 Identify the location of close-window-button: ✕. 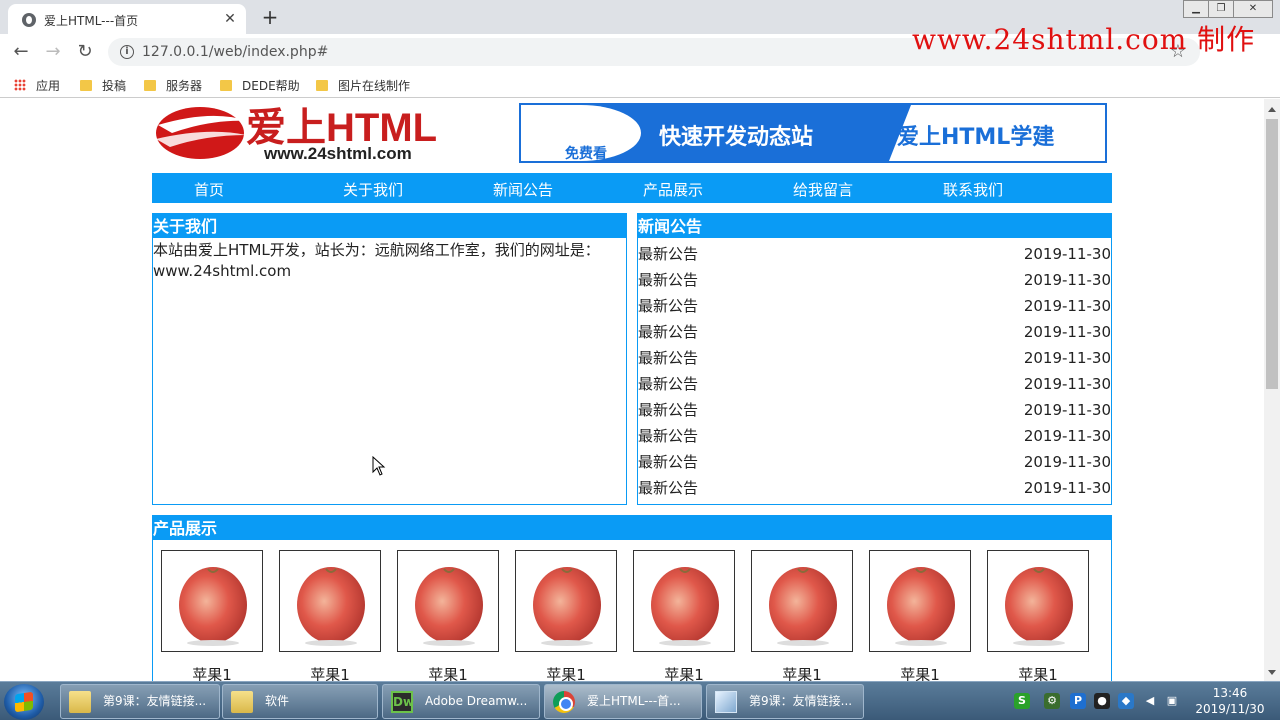
(1253, 9).